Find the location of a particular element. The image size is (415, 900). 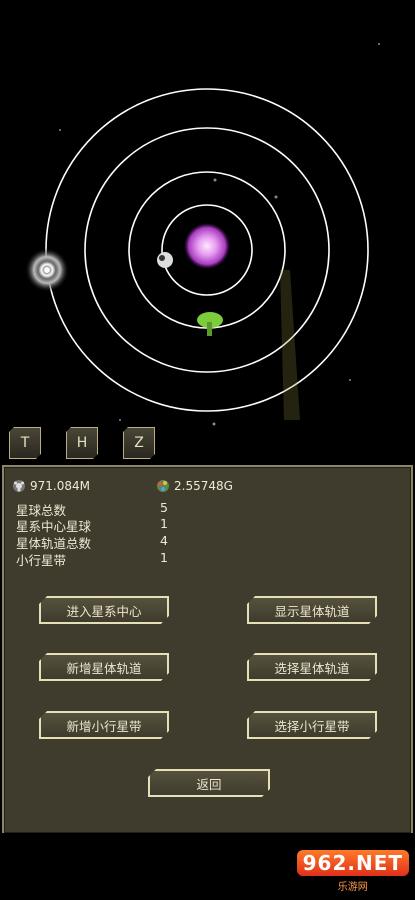

stat-value-planets: 5 is located at coordinates (164, 507).